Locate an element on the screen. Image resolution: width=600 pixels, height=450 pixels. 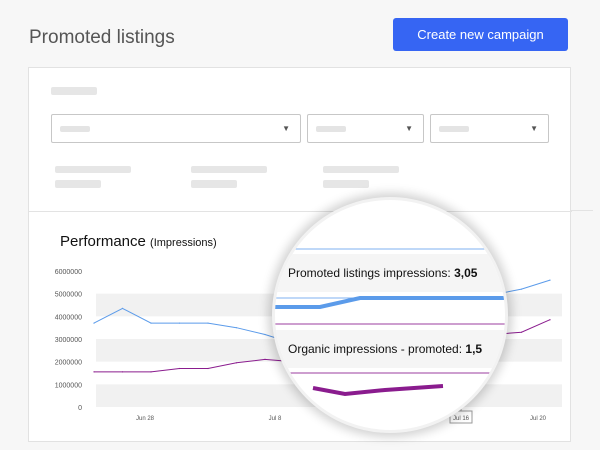
organic-impressions-tooltip: Organic impressions - promoted: 1,5 is located at coordinates (385, 349).